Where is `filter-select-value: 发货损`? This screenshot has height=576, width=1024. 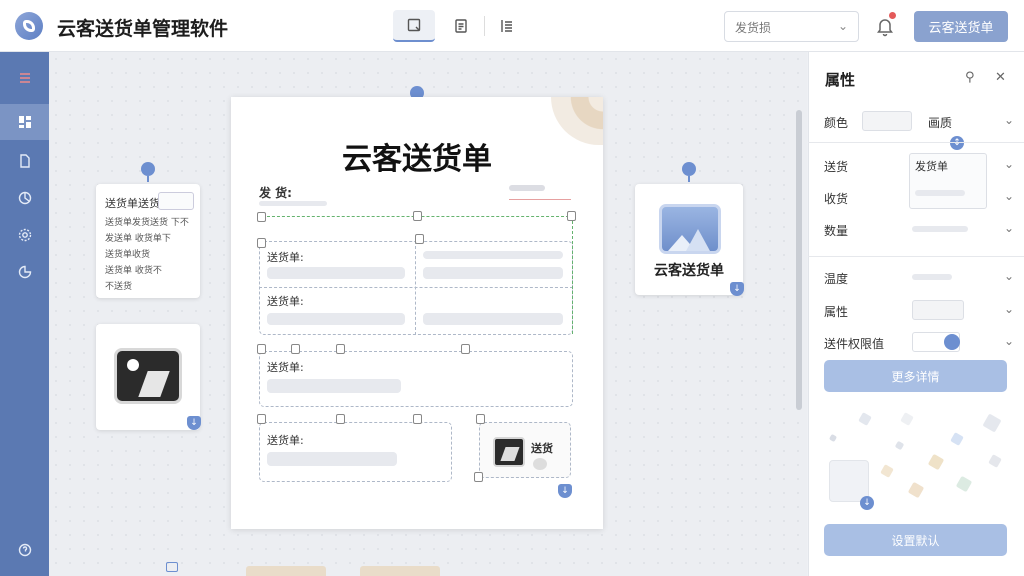 filter-select-value: 发货损 is located at coordinates (753, 28).